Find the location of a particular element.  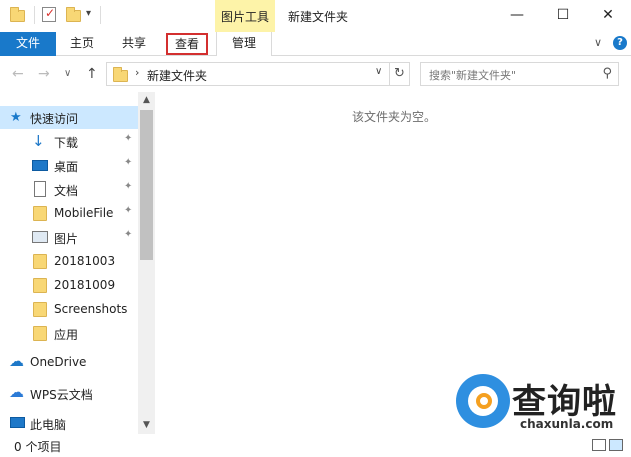

sidebar-item-downloads: ↓ 下载 ✦ is located at coordinates (69, 141).